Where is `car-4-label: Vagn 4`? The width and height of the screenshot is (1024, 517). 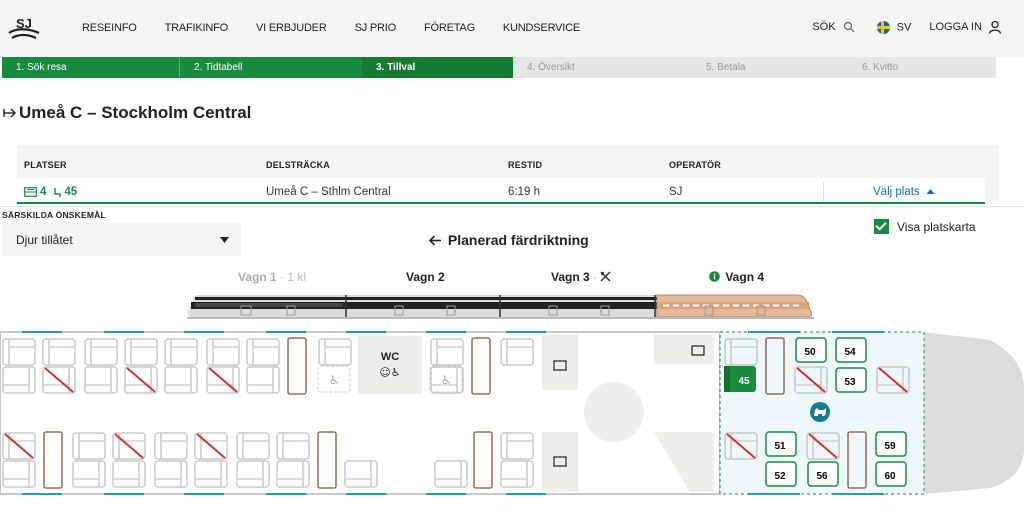
car-4-label: Vagn 4 is located at coordinates (745, 277).